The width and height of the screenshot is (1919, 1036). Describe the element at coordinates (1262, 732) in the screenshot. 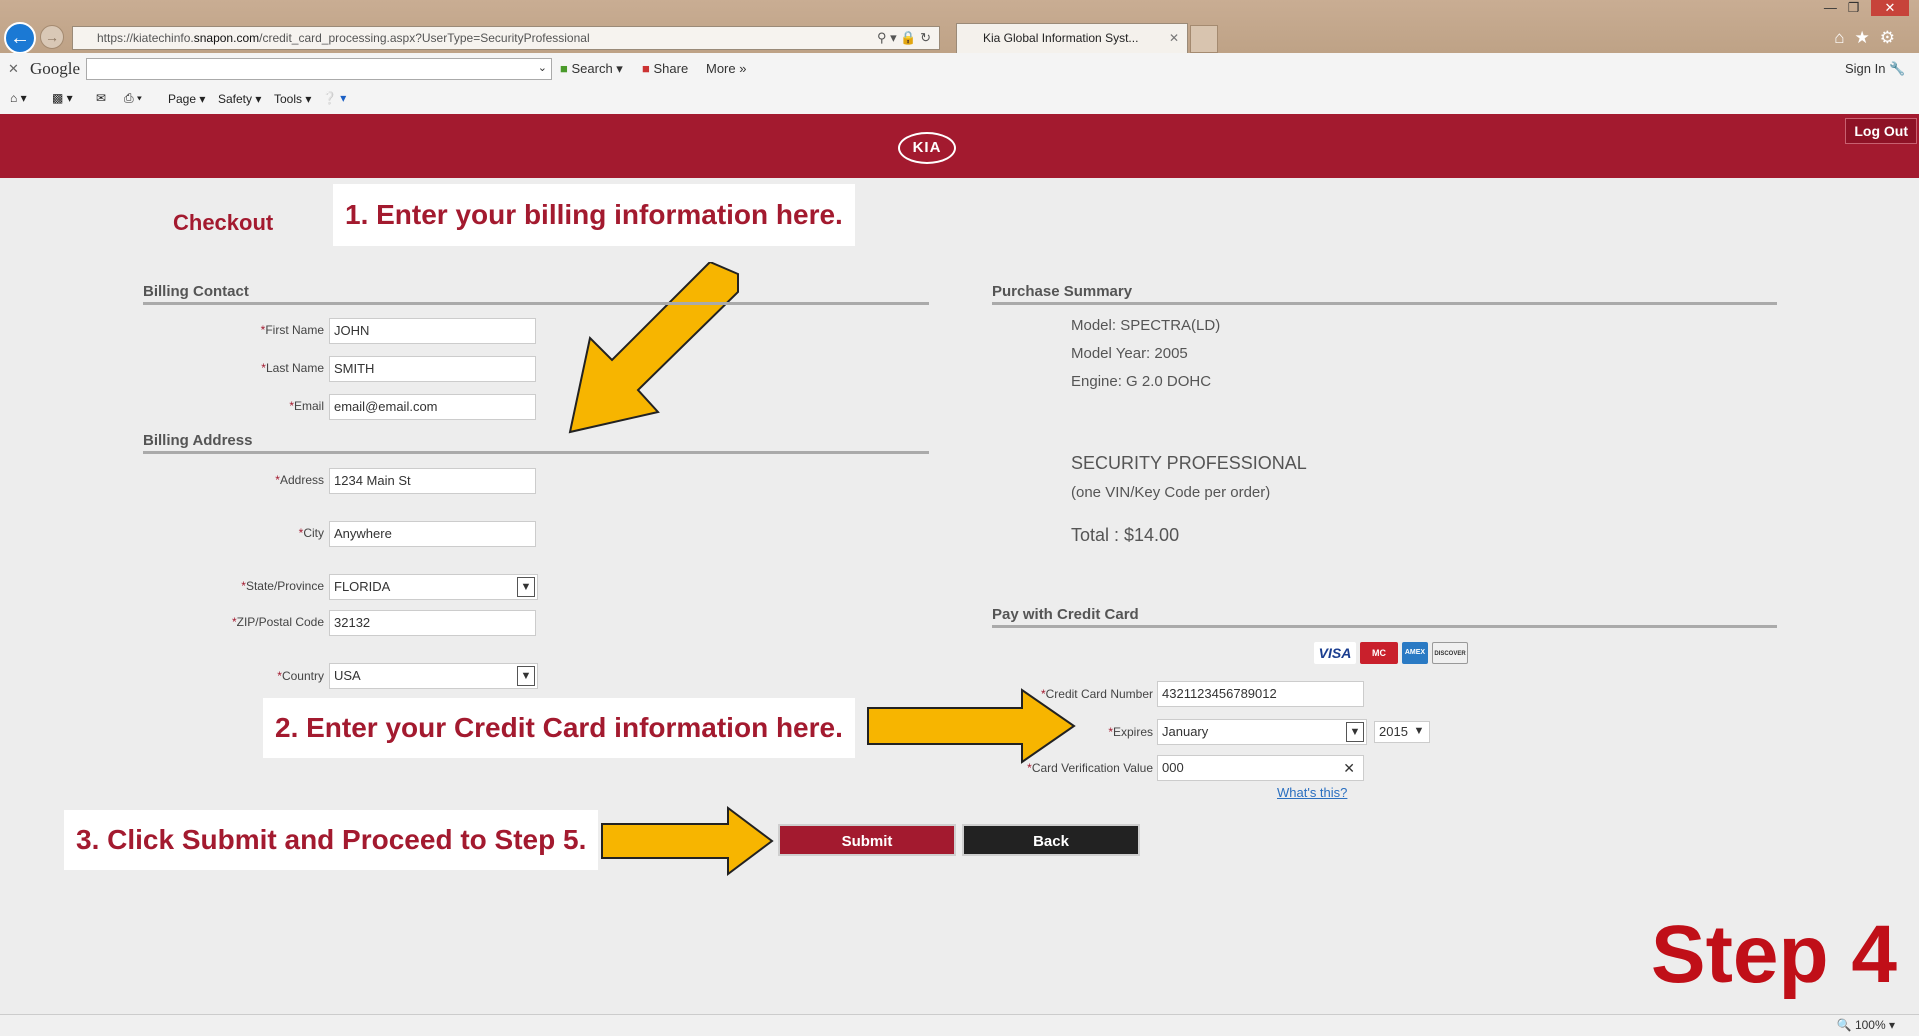

I see `expires-month-select: January ▼` at that location.